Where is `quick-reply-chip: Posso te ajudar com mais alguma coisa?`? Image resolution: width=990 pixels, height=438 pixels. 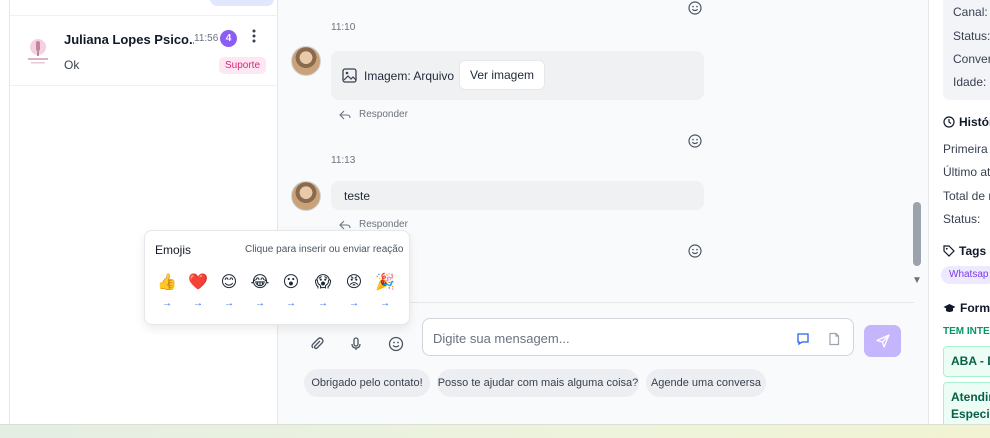
quick-reply-chip: Posso te ajudar com mais alguma coisa? is located at coordinates (538, 383).